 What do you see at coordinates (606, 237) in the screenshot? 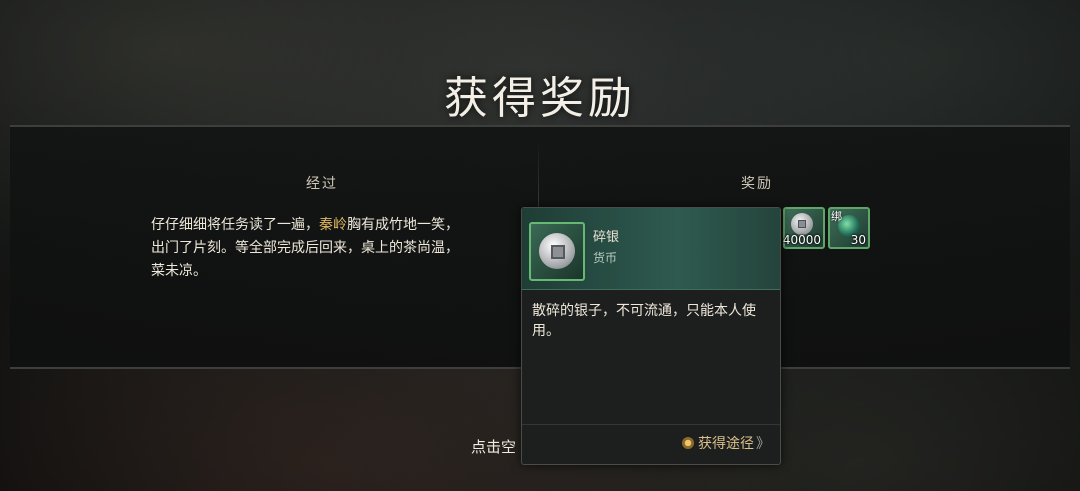
I see `tooltip-item-name: 碎银` at bounding box center [606, 237].